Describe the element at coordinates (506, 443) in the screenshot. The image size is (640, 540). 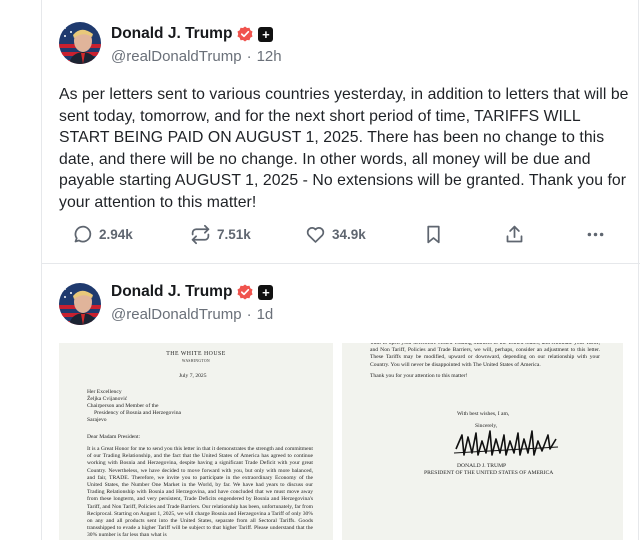
I see `signature-image` at that location.